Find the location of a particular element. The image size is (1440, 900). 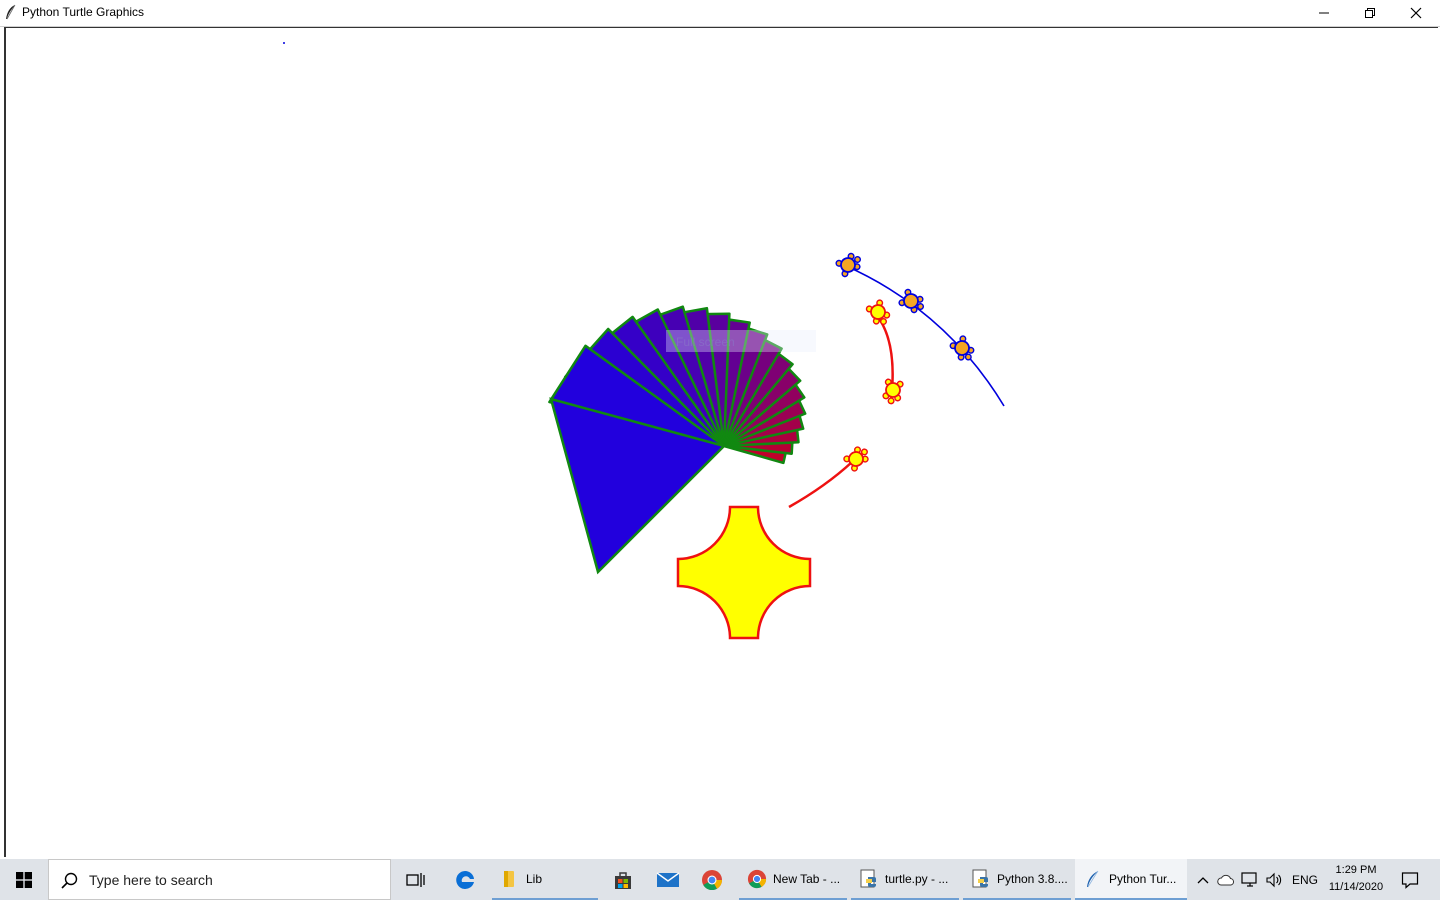

turtle-stamps is located at coordinates (905, 362).